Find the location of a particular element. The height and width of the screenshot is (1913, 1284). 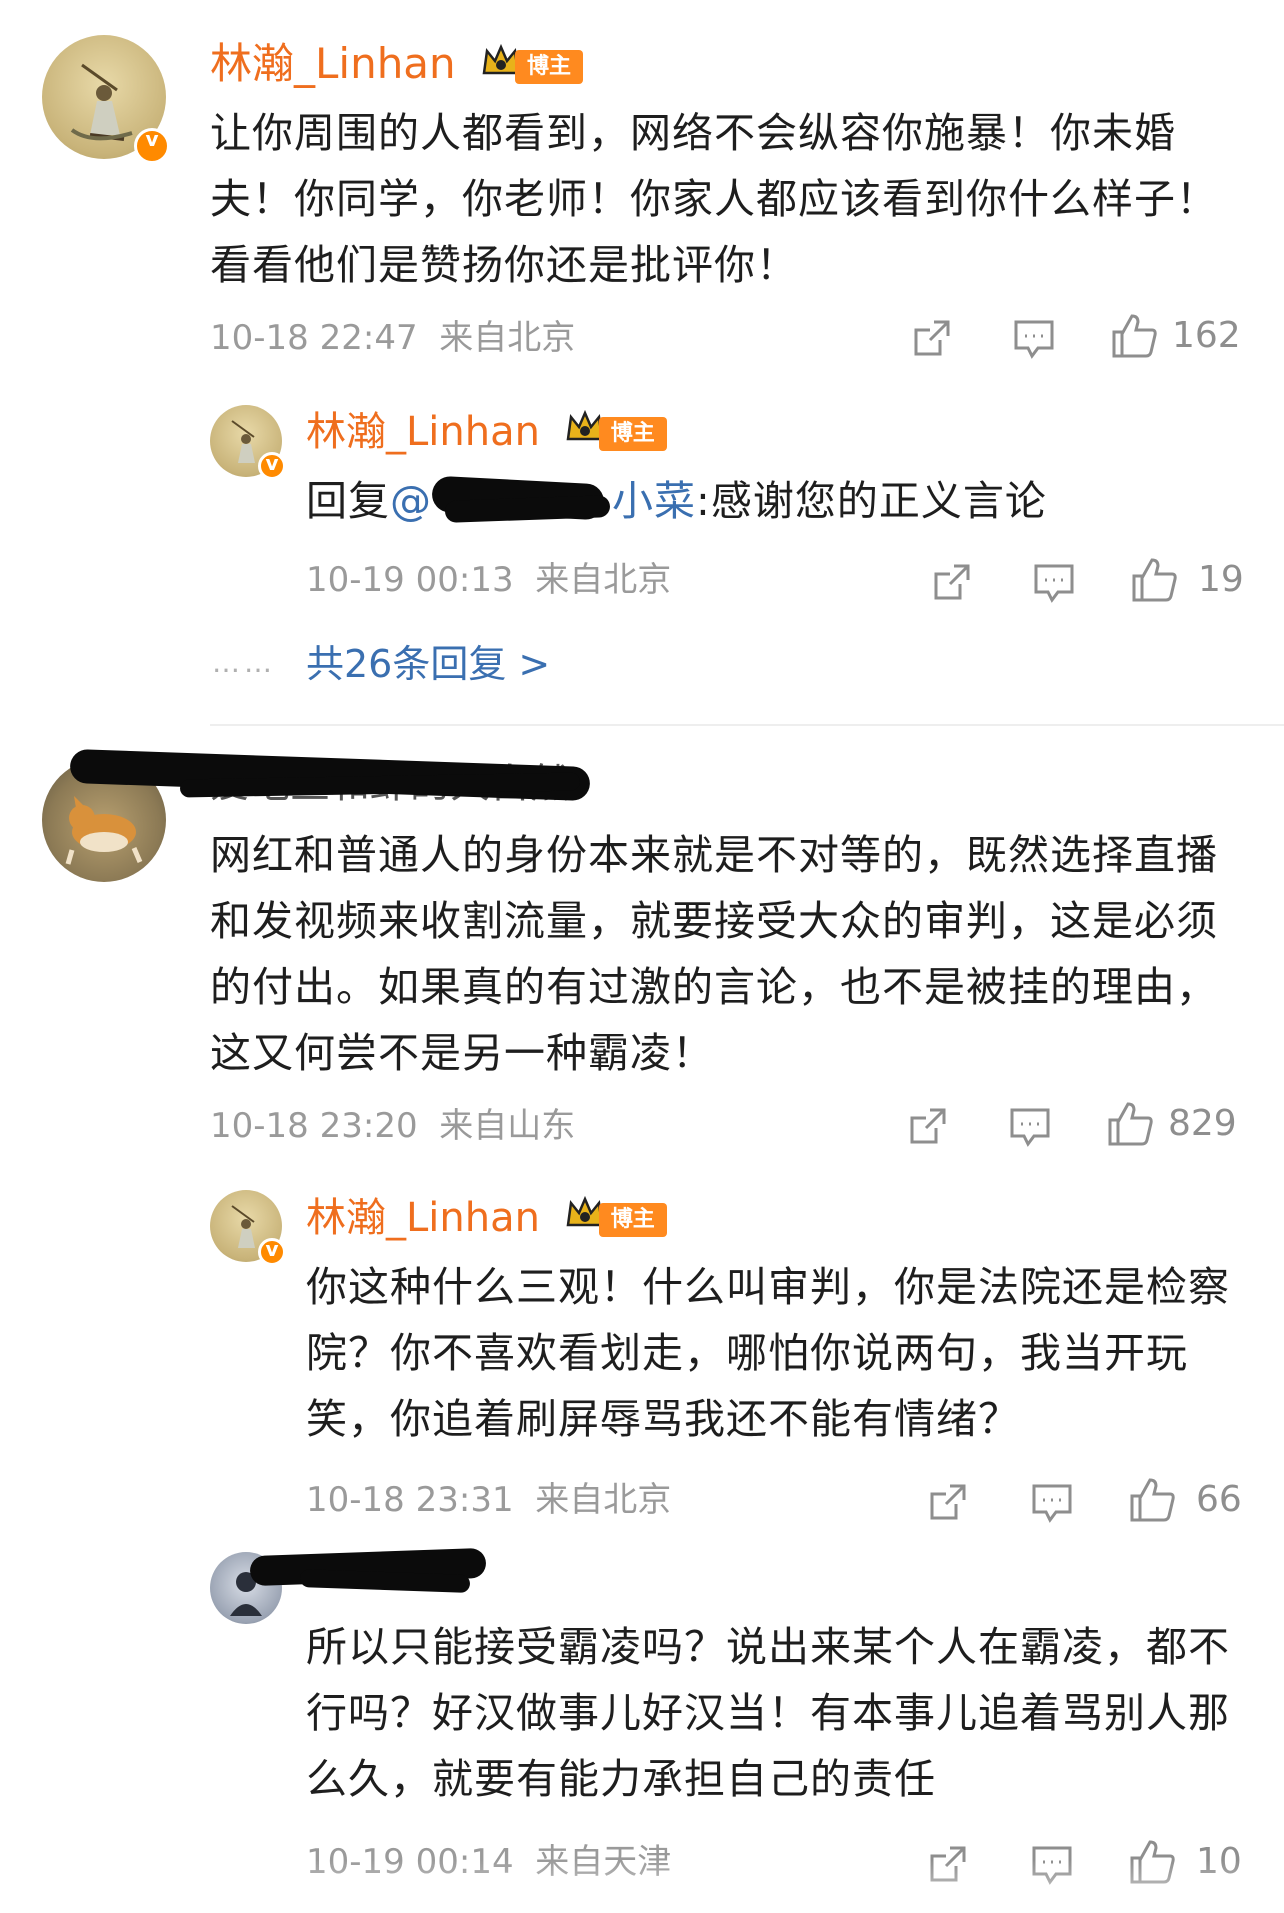

reply-time: 10-19 00:13 is located at coordinates (410, 580).